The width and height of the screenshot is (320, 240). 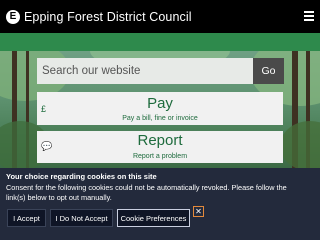 What do you see at coordinates (160, 42) in the screenshot?
I see `green-banner` at bounding box center [160, 42].